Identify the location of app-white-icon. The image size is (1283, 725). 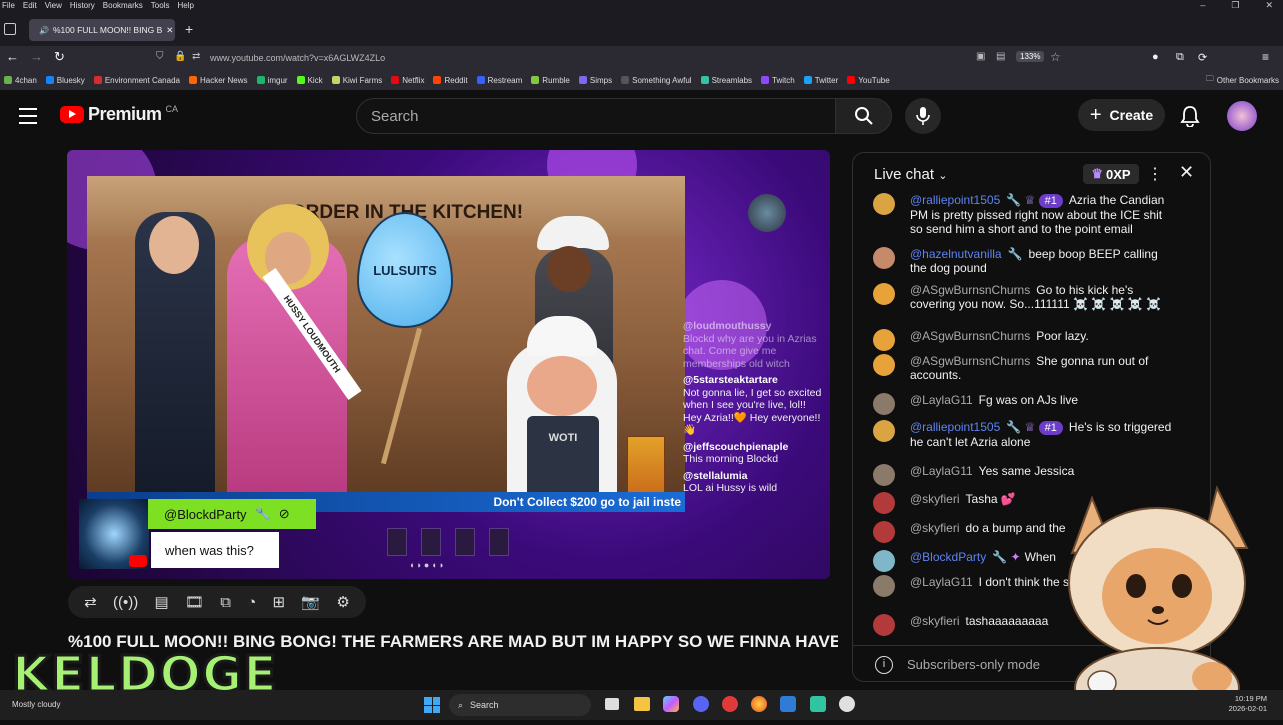
(847, 704).